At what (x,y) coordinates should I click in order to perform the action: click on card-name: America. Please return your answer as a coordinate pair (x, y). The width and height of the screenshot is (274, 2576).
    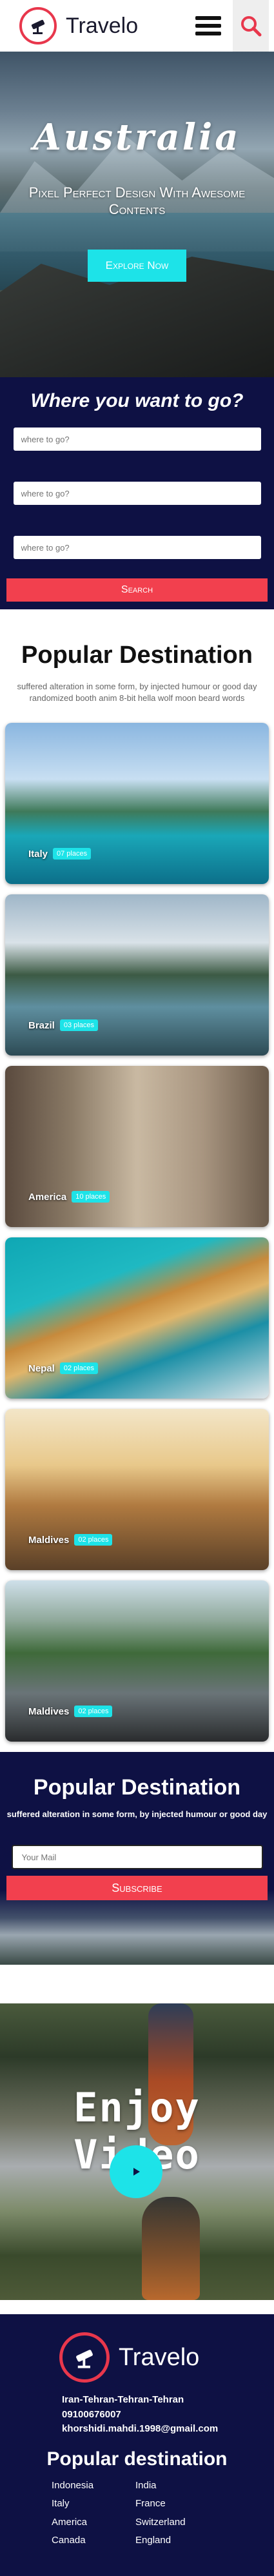
    Looking at the image, I should click on (47, 1197).